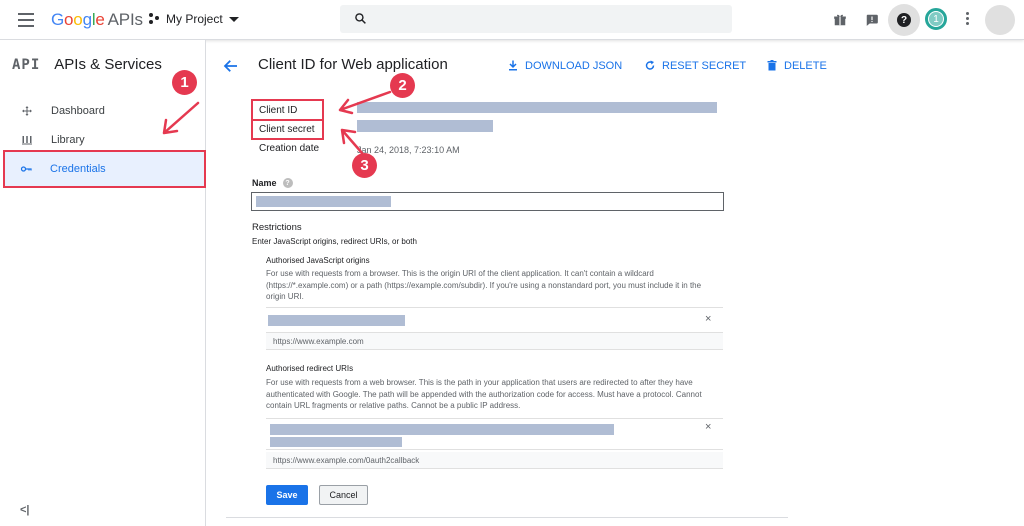 The width and height of the screenshot is (1024, 526). I want to click on client-secret-label: Client secret, so click(287, 129).